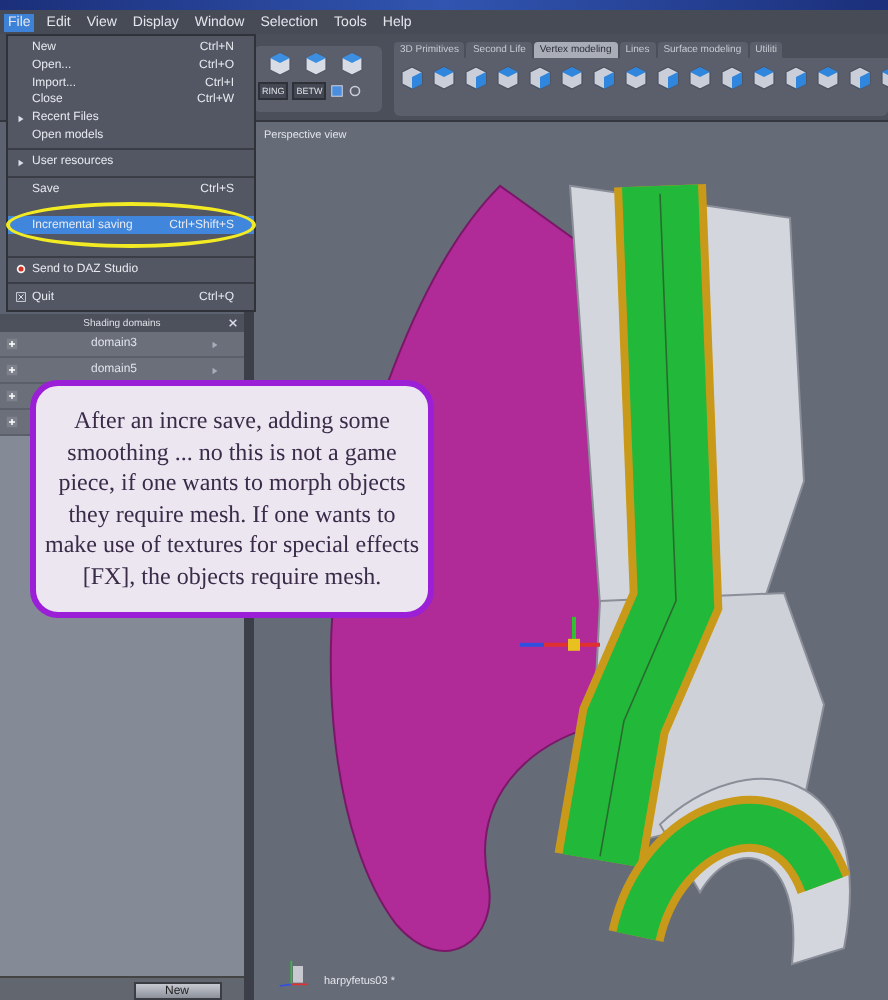 This screenshot has width=888, height=1000. I want to click on square-icon, so click(337, 91).